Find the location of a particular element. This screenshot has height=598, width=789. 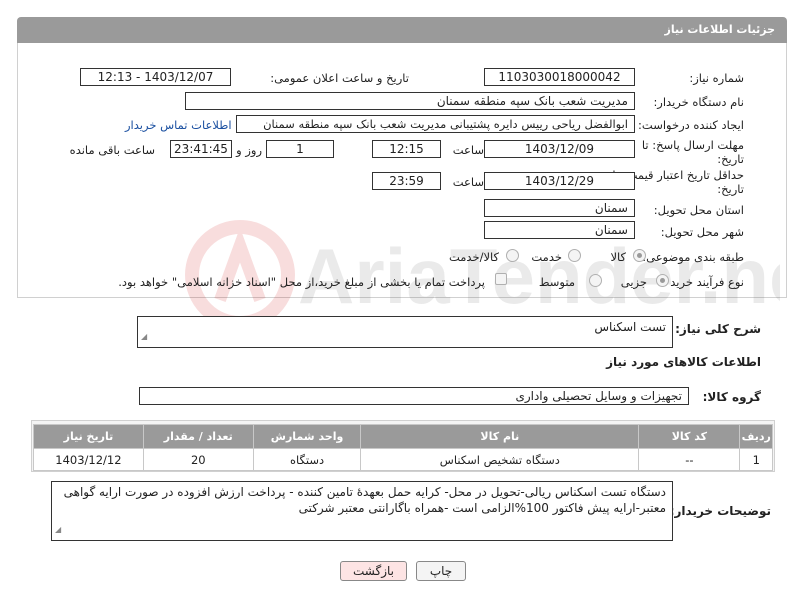

deadline-time-label: ساعت is located at coordinates (468, 150).